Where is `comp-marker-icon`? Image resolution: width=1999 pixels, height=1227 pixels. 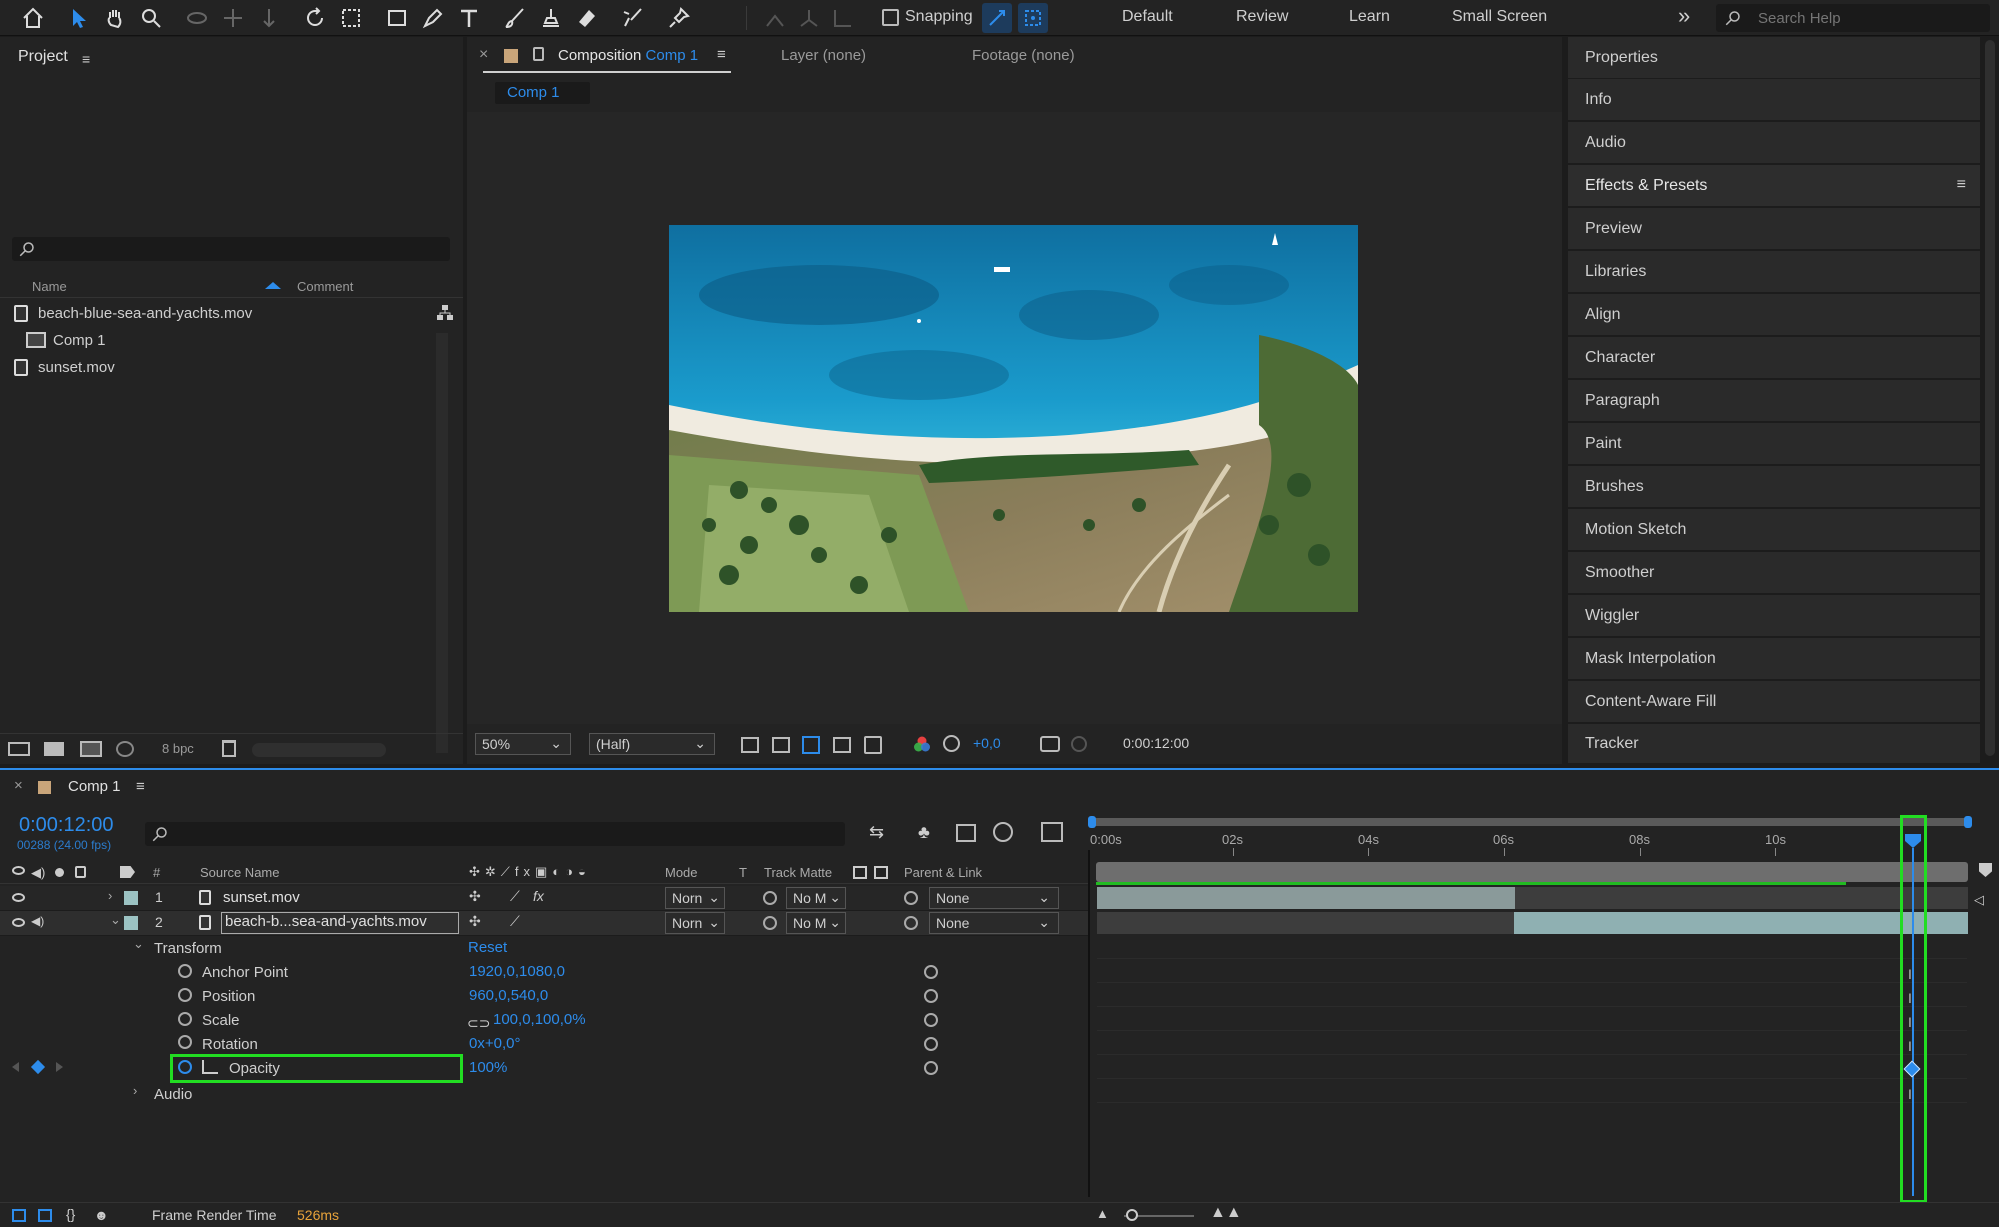 comp-marker-icon is located at coordinates (1985, 870).